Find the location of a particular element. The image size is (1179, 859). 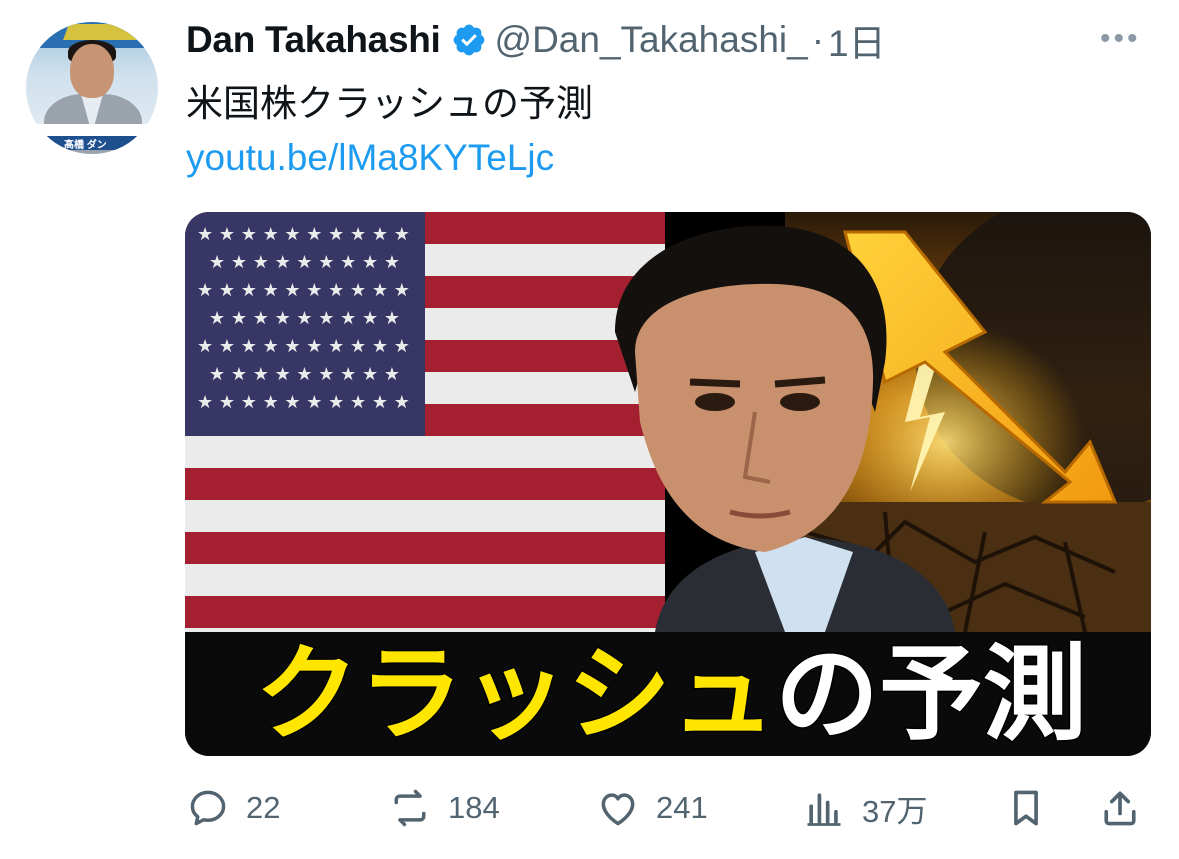

heart-icon is located at coordinates (618, 809).